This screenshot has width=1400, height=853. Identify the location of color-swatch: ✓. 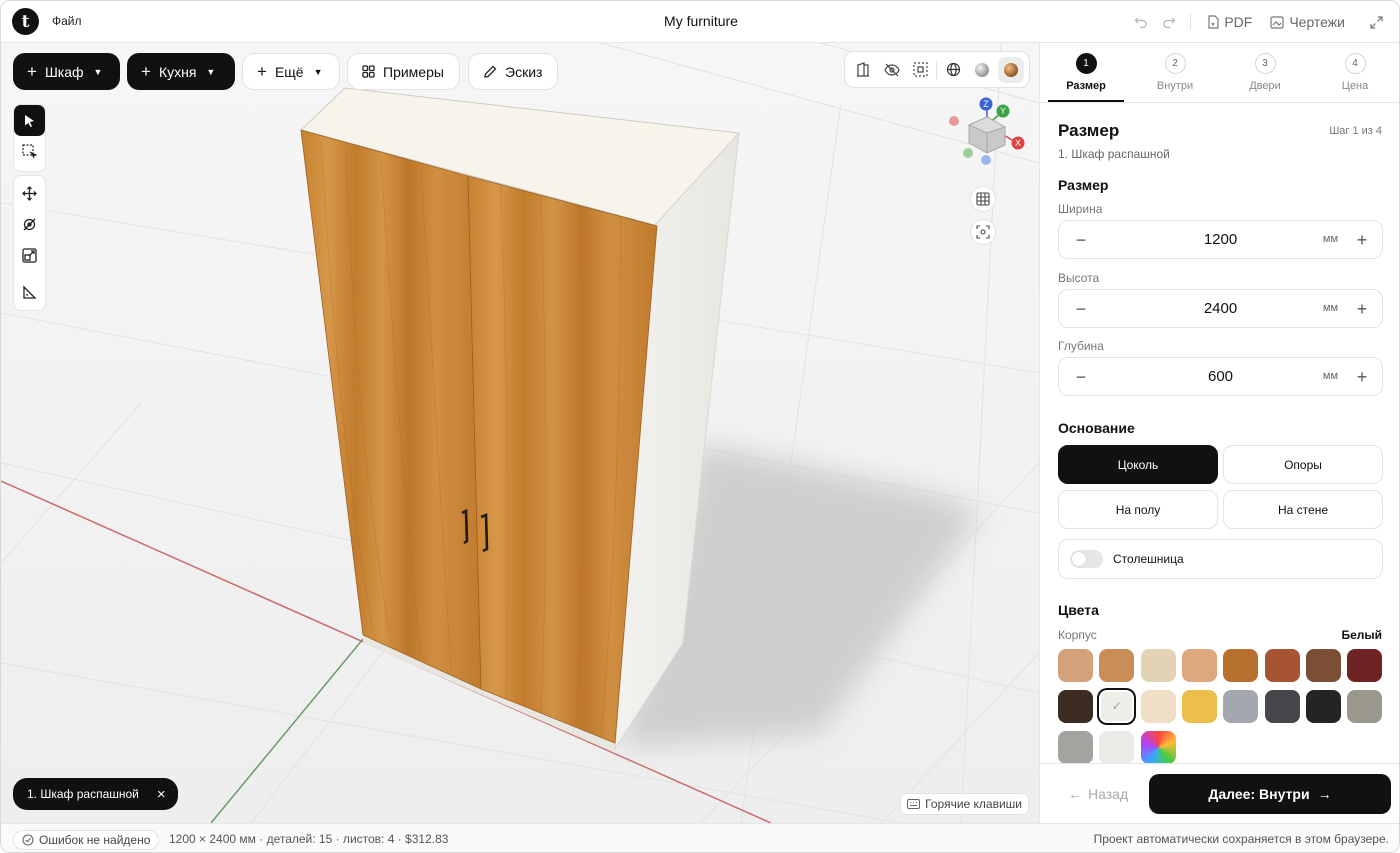
(1117, 706).